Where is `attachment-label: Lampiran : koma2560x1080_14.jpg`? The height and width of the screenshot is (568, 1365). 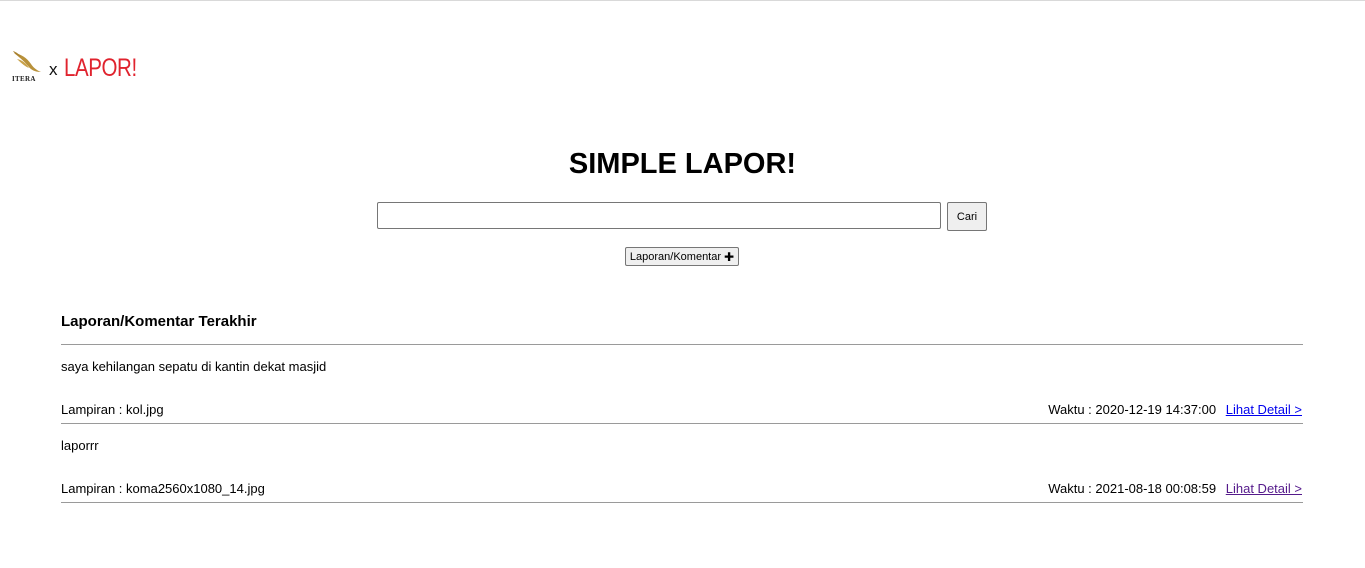
attachment-label: Lampiran : koma2560x1080_14.jpg is located at coordinates (163, 488).